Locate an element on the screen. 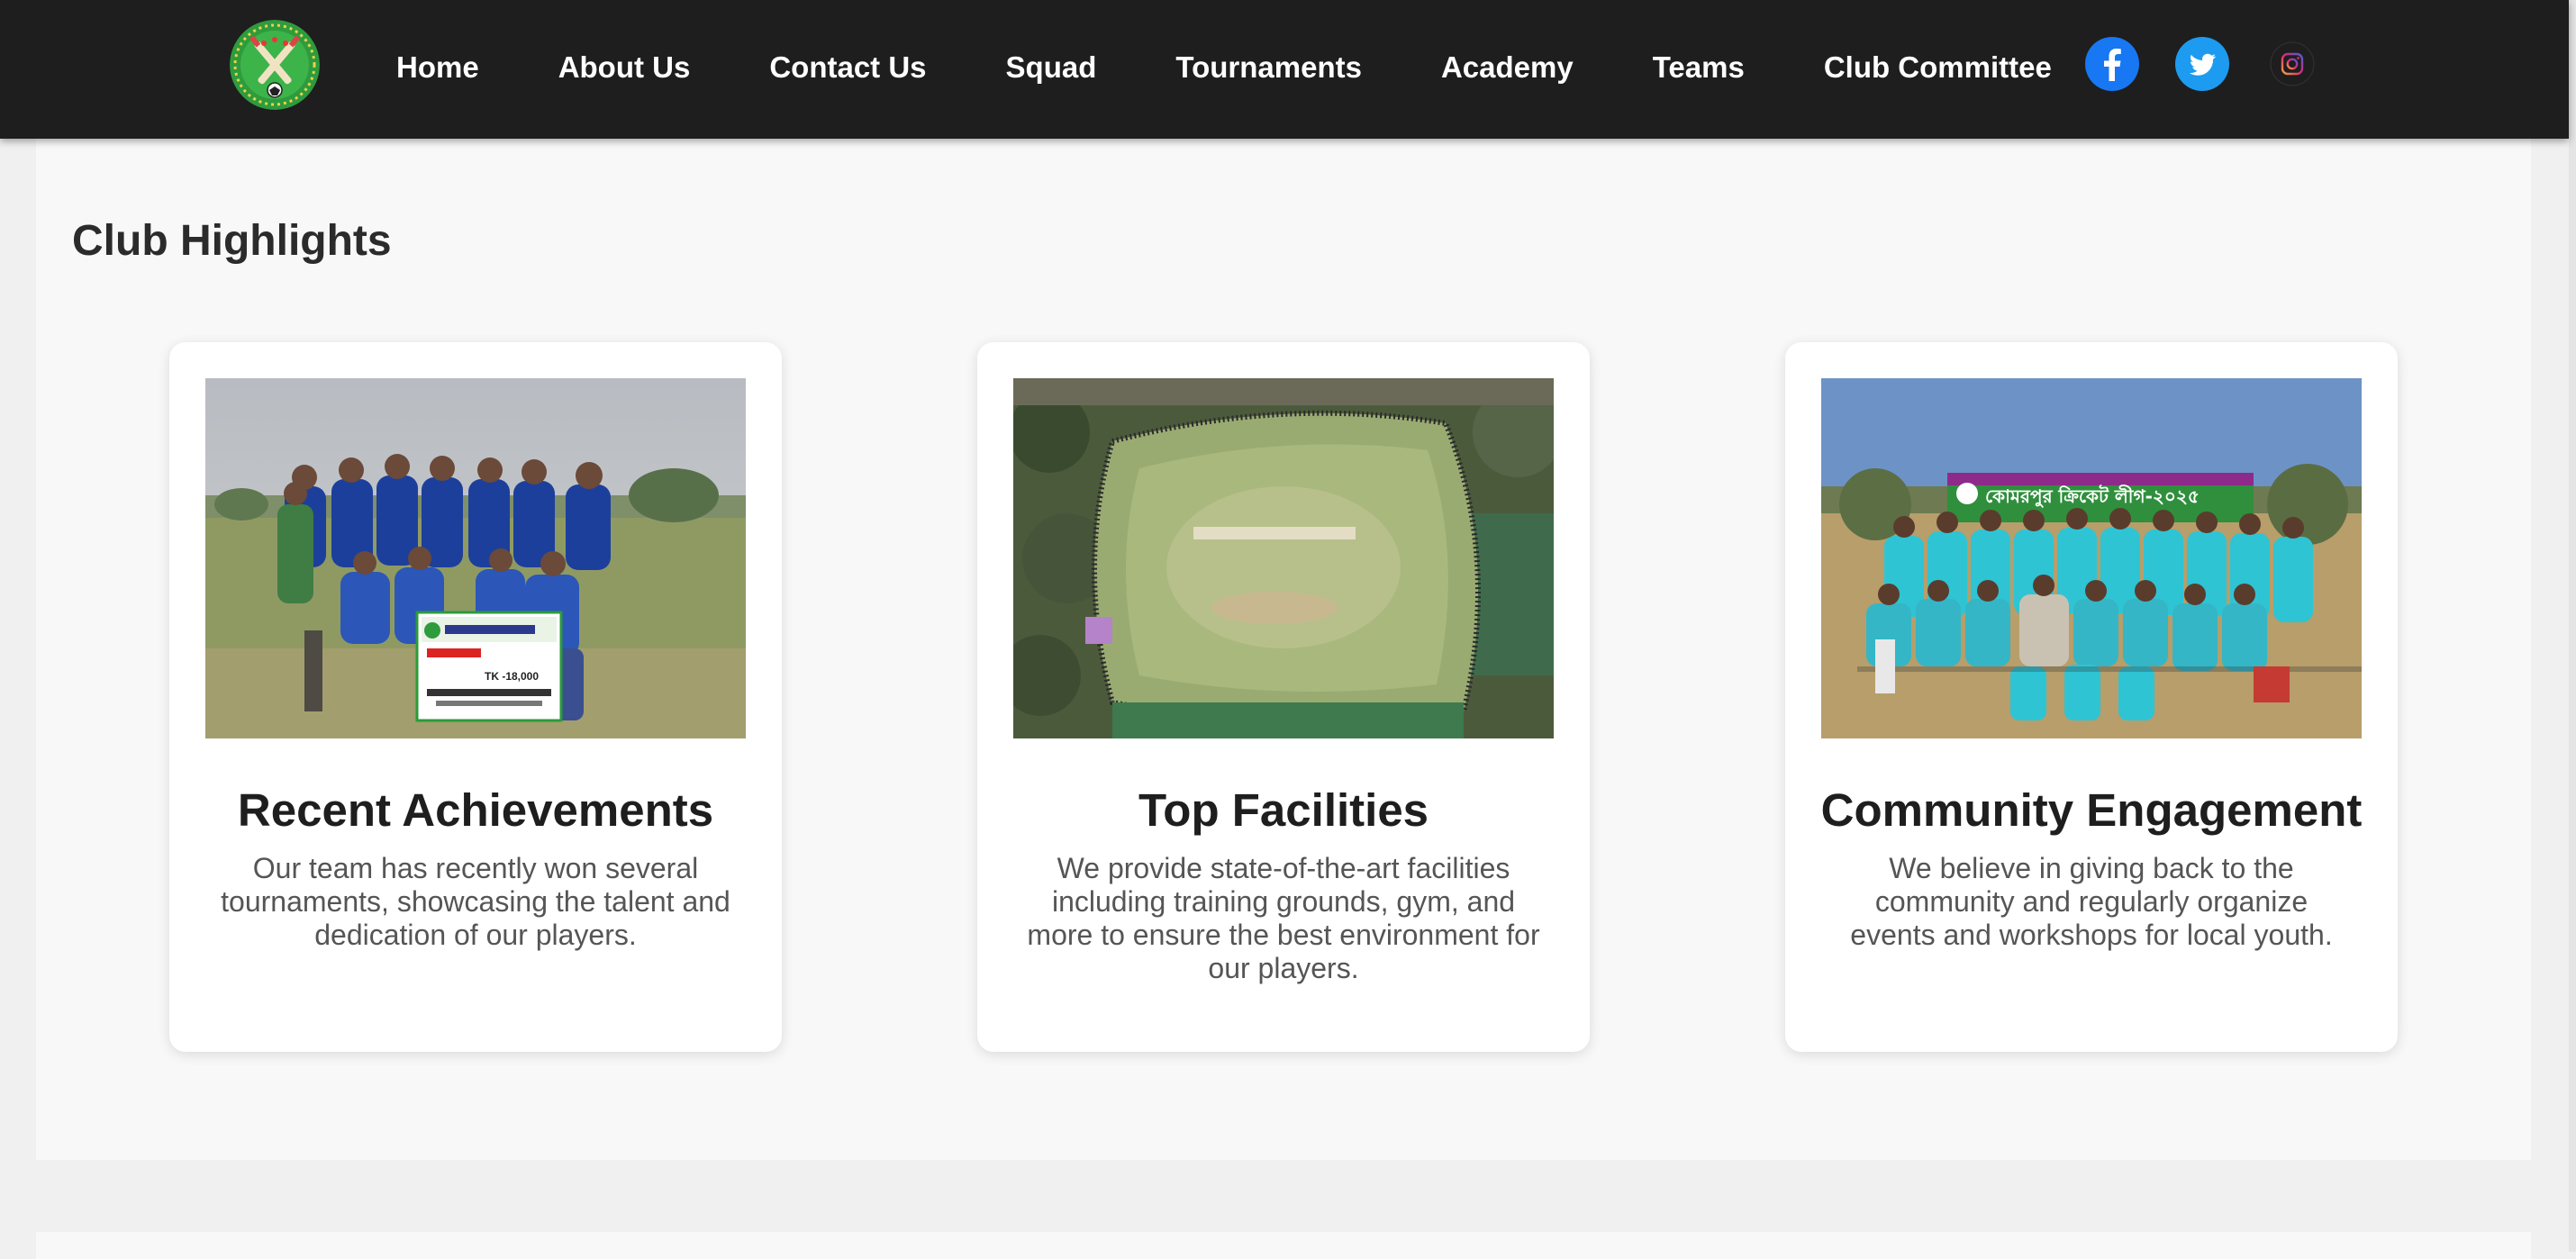 The width and height of the screenshot is (2576, 1259). nav-about-link: About Us is located at coordinates (624, 67).